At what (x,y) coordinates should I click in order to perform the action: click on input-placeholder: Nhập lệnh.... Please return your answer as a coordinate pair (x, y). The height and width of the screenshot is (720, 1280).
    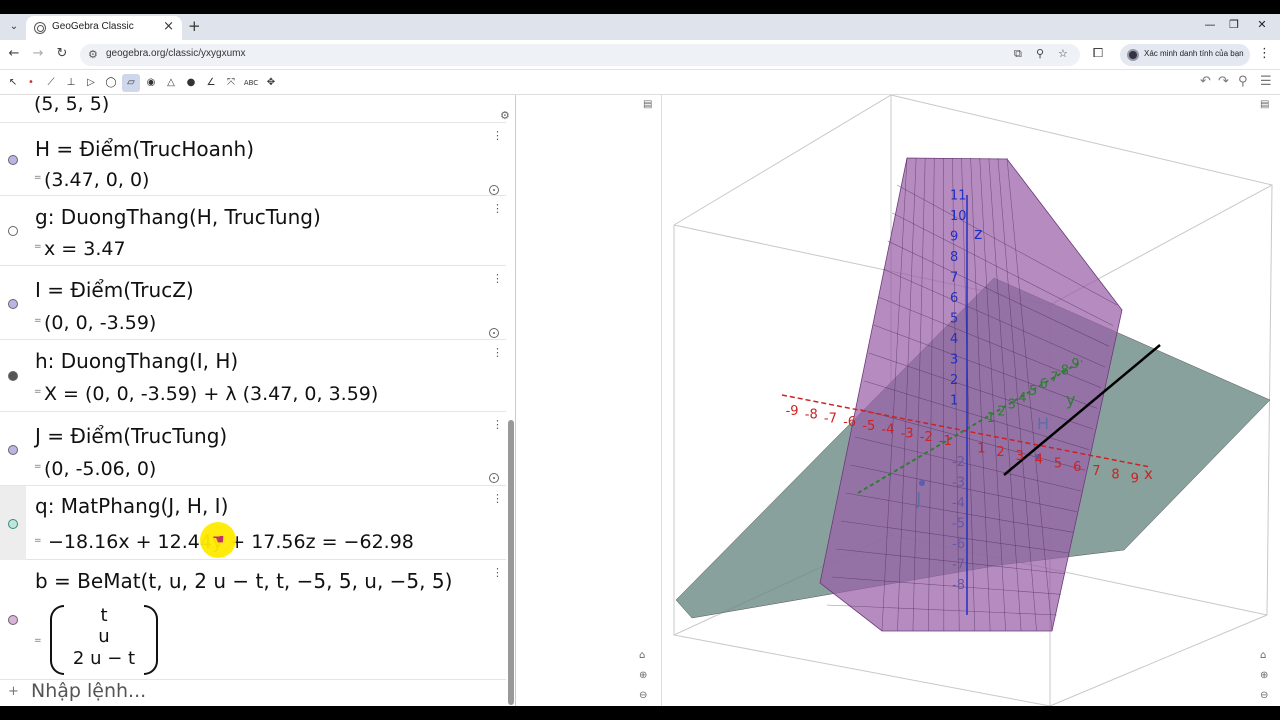
    Looking at the image, I should click on (88, 691).